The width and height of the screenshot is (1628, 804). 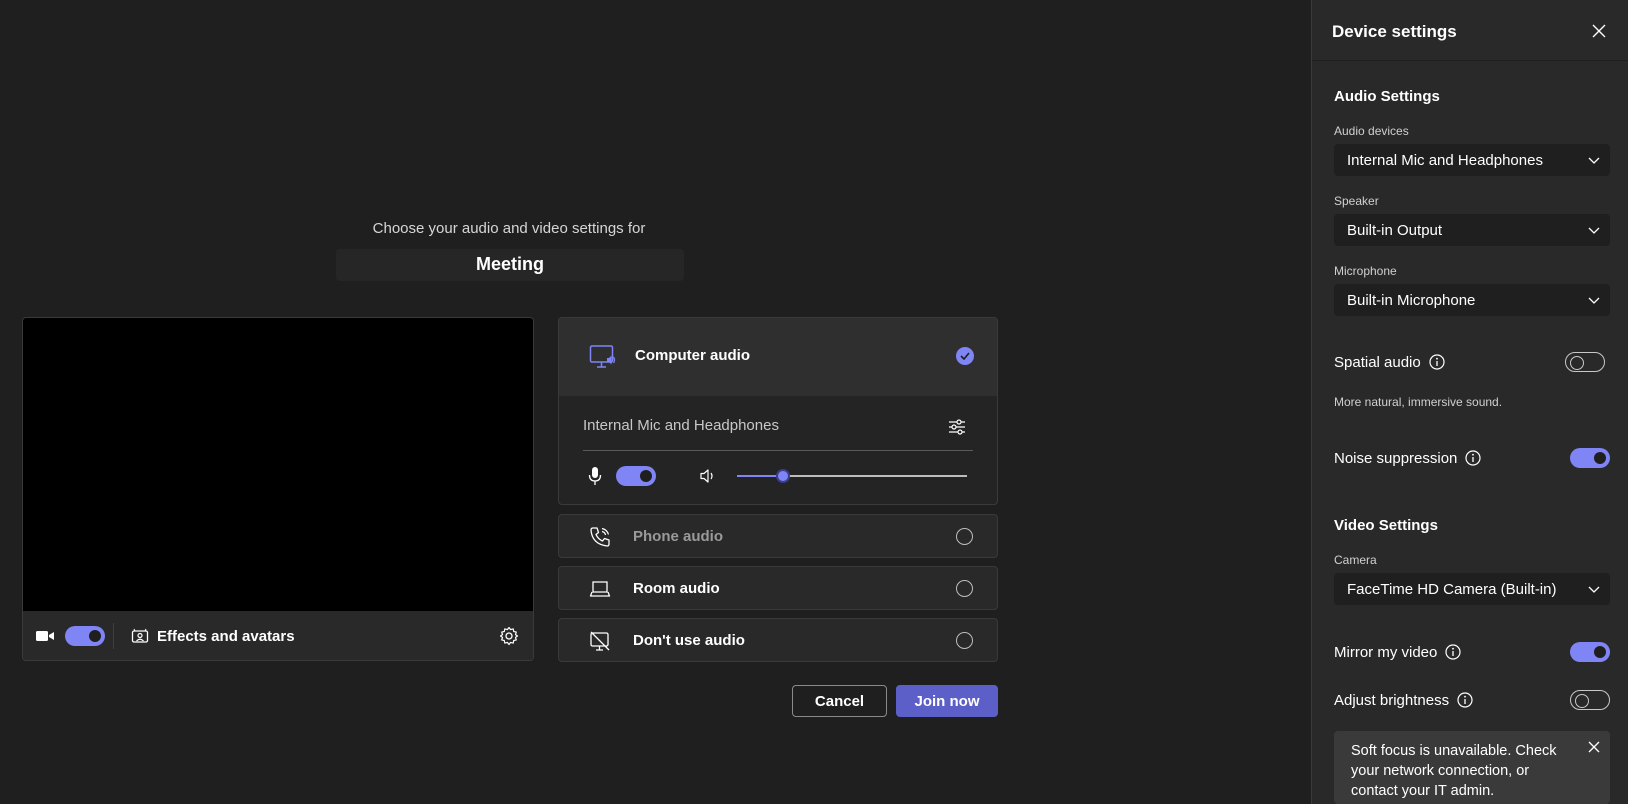 What do you see at coordinates (964, 588) in the screenshot?
I see `room-audio-radio` at bounding box center [964, 588].